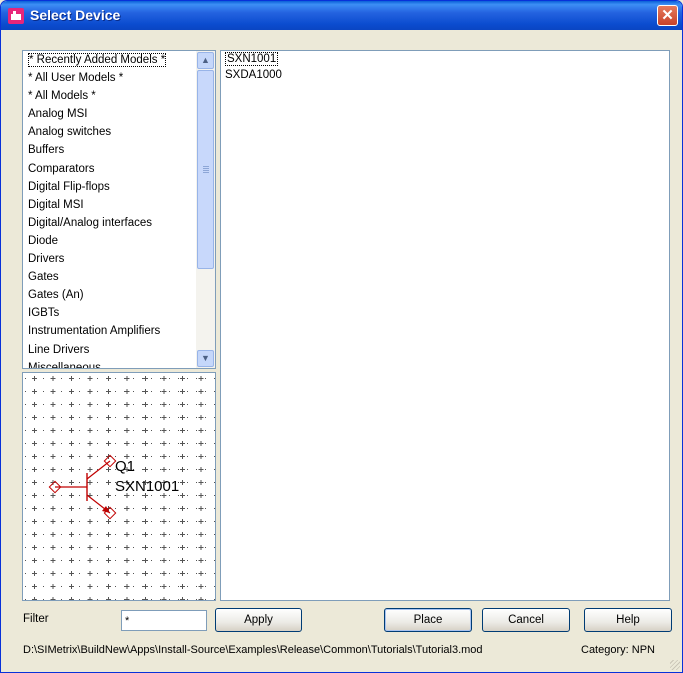 Image resolution: width=683 pixels, height=673 pixels. What do you see at coordinates (618, 650) in the screenshot?
I see `category-status: Category: NPN` at bounding box center [618, 650].